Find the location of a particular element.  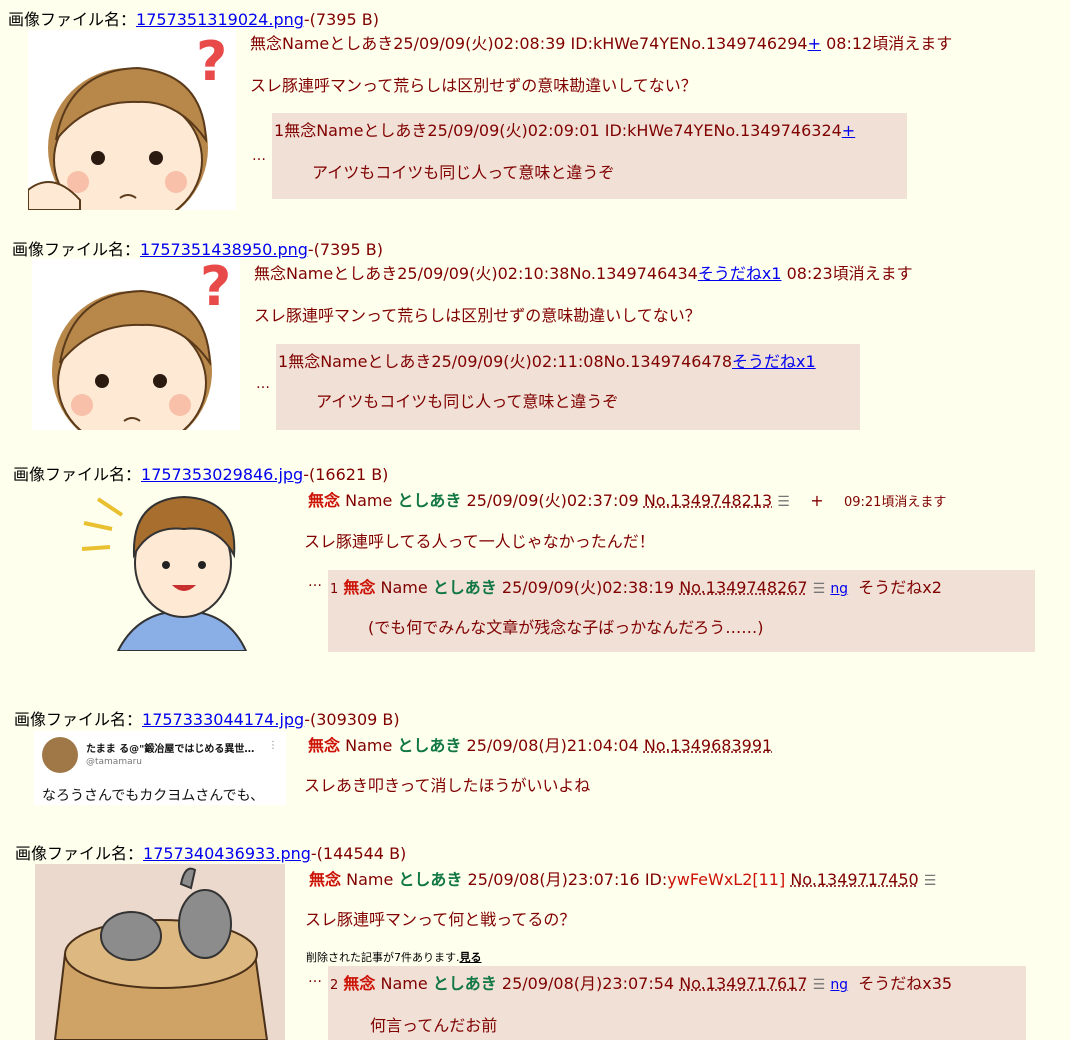

reply-number: No.1349748267 is located at coordinates (743, 587).